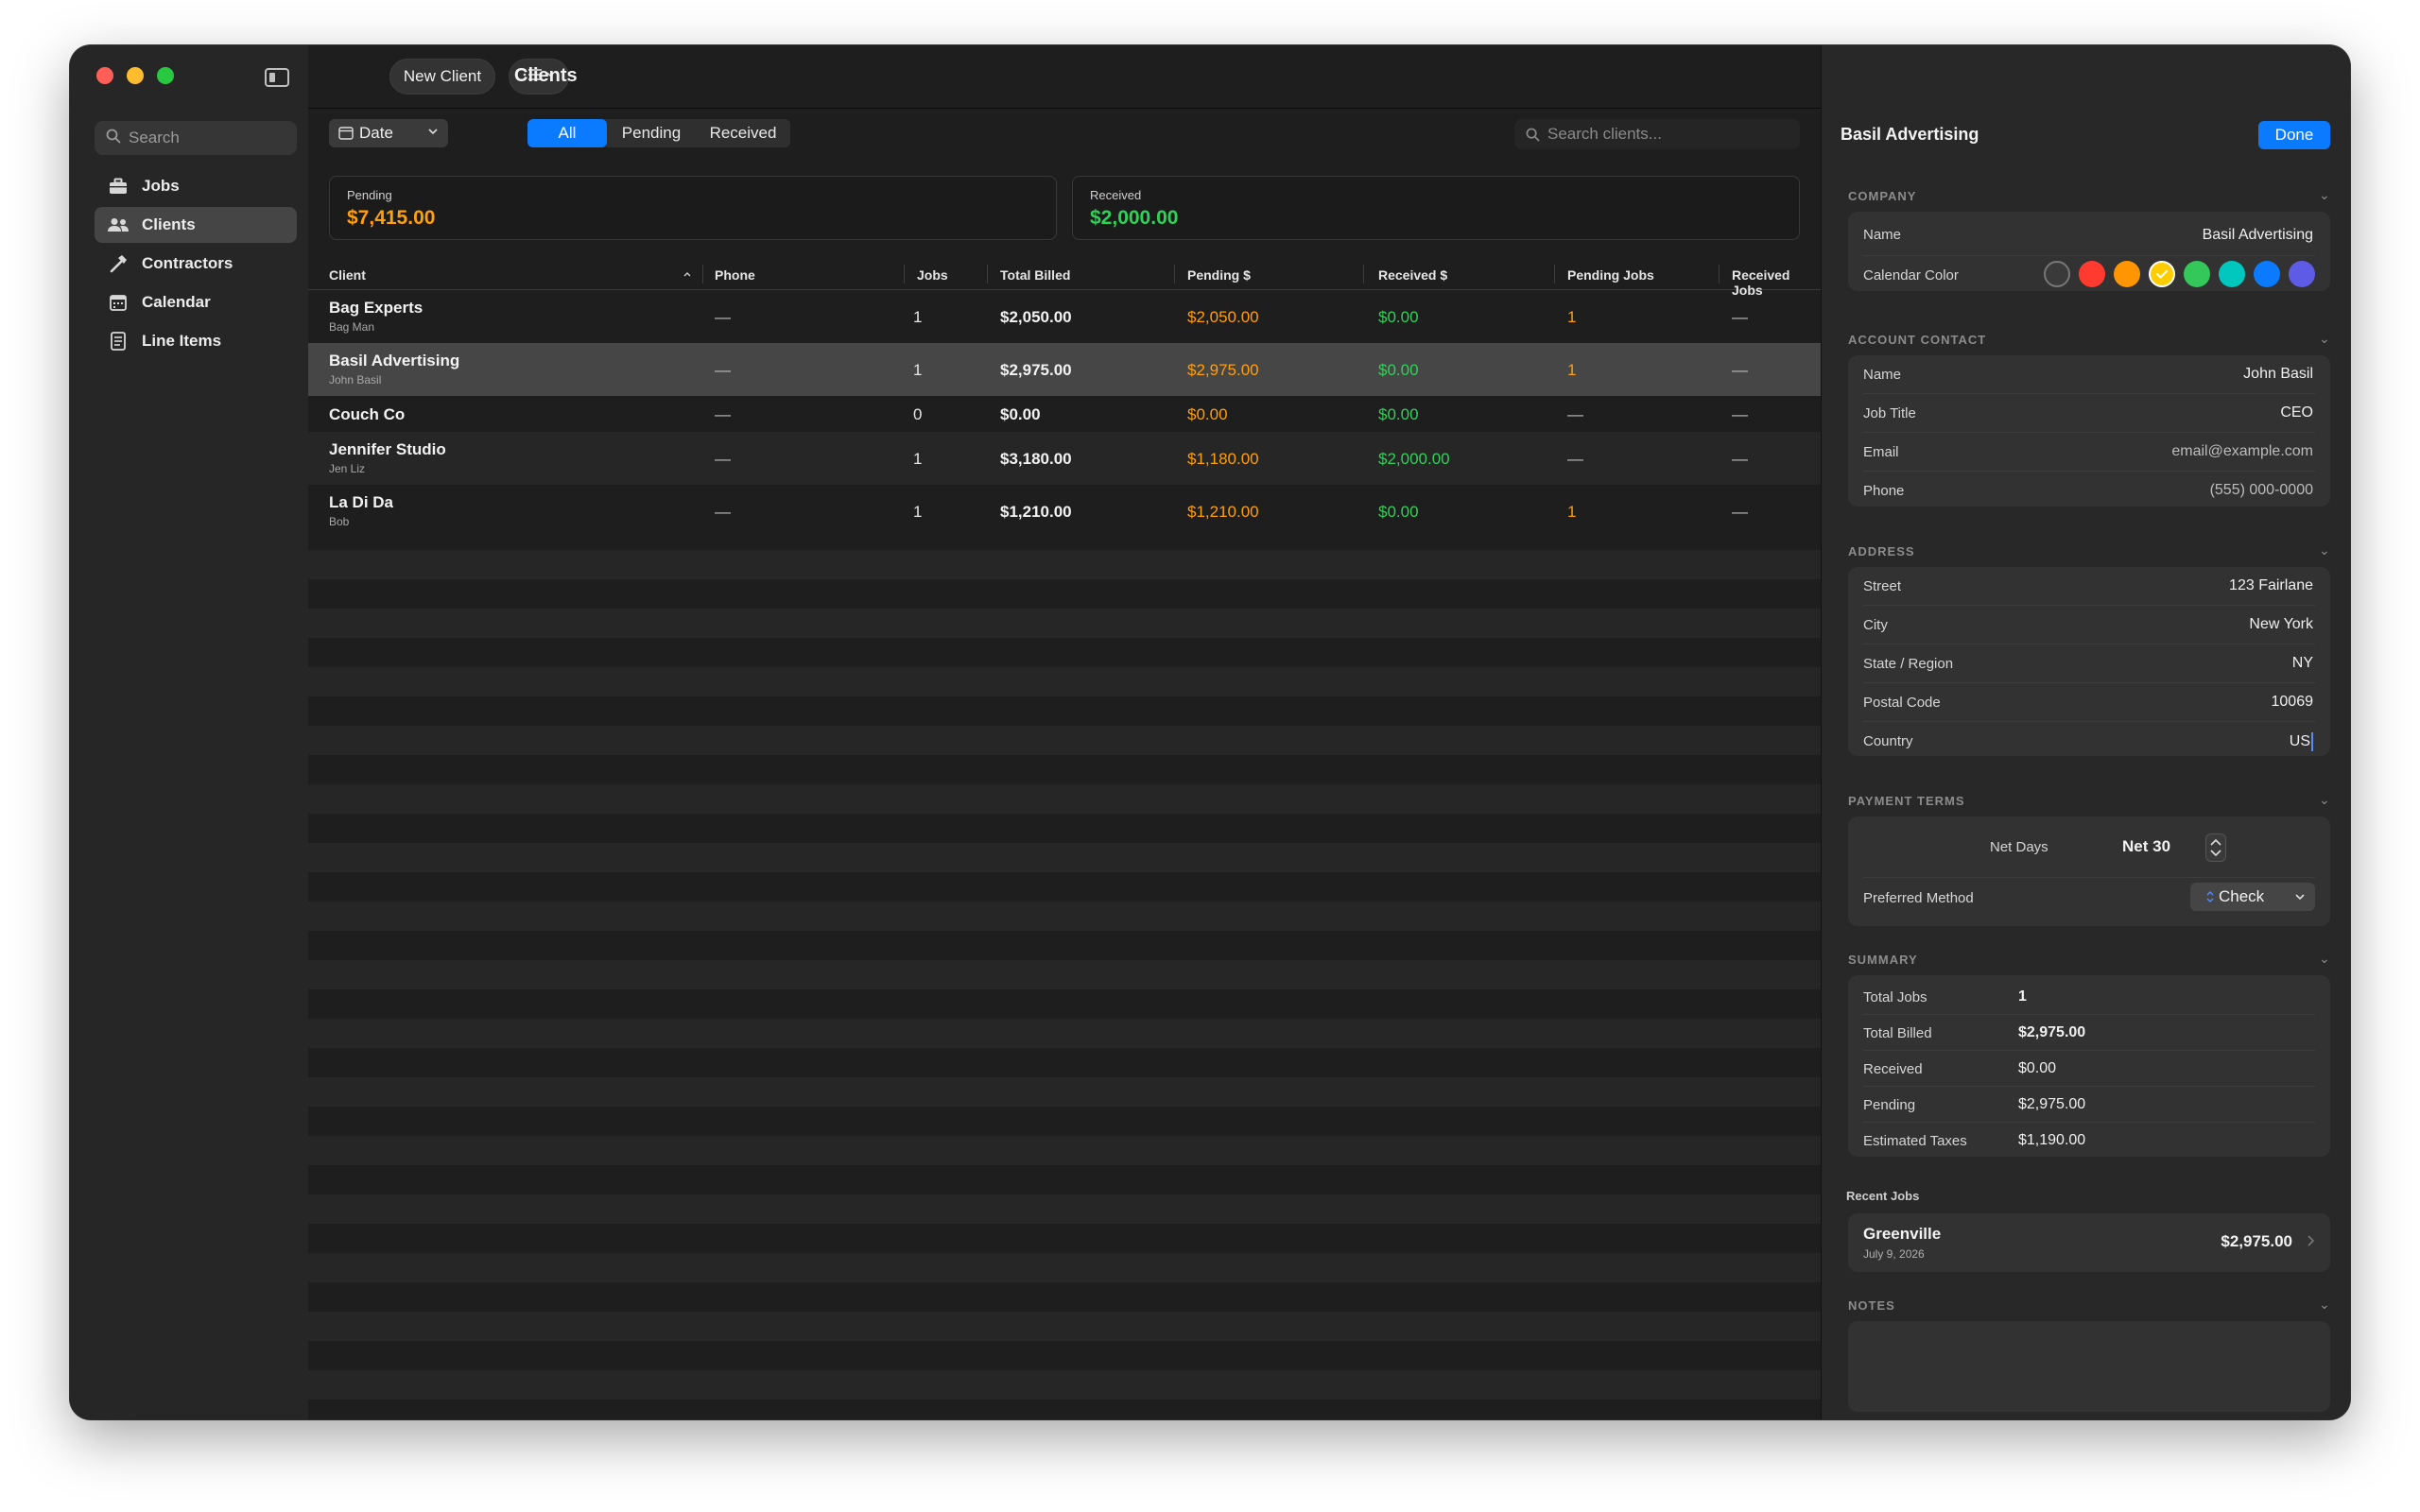 This screenshot has height=1512, width=2420. What do you see at coordinates (735, 275) in the screenshot?
I see `column-header-phone: Phone` at bounding box center [735, 275].